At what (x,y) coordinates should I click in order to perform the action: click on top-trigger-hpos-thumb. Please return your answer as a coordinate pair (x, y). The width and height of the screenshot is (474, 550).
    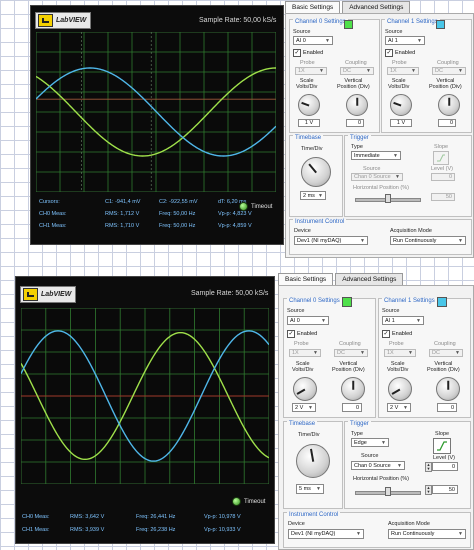
    Looking at the image, I should click on (388, 198).